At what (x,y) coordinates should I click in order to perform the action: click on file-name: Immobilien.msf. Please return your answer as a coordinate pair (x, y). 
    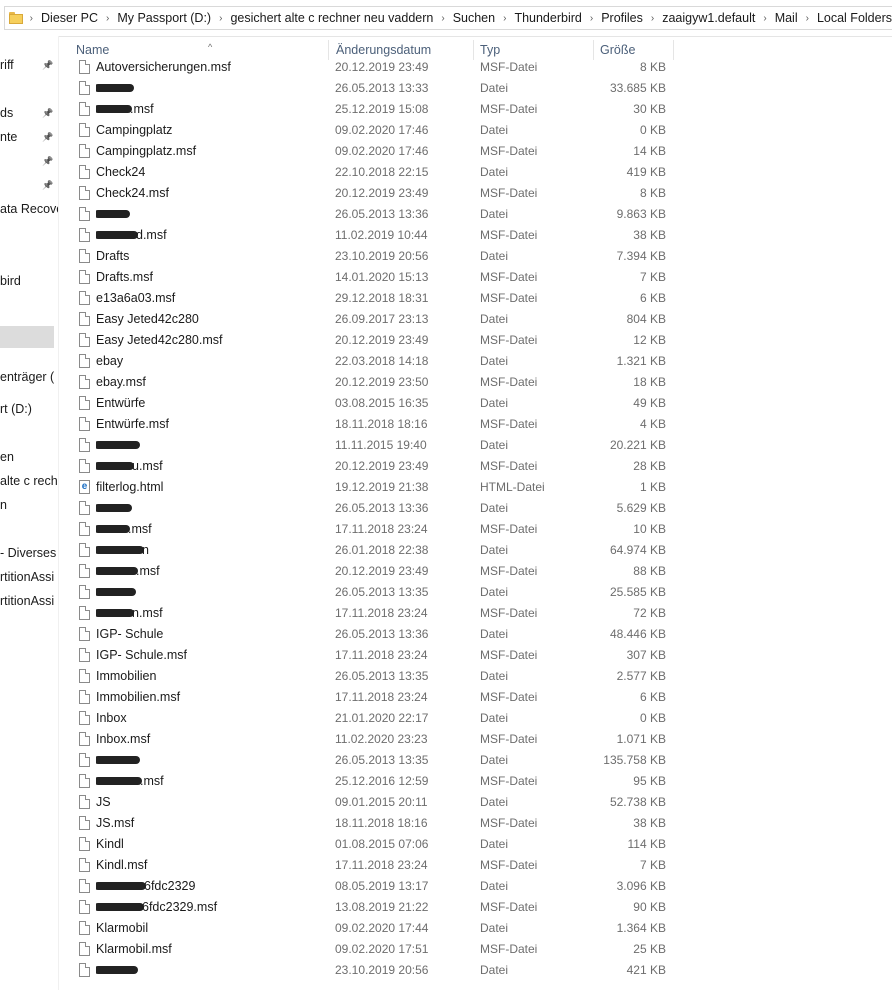
    Looking at the image, I should click on (211, 697).